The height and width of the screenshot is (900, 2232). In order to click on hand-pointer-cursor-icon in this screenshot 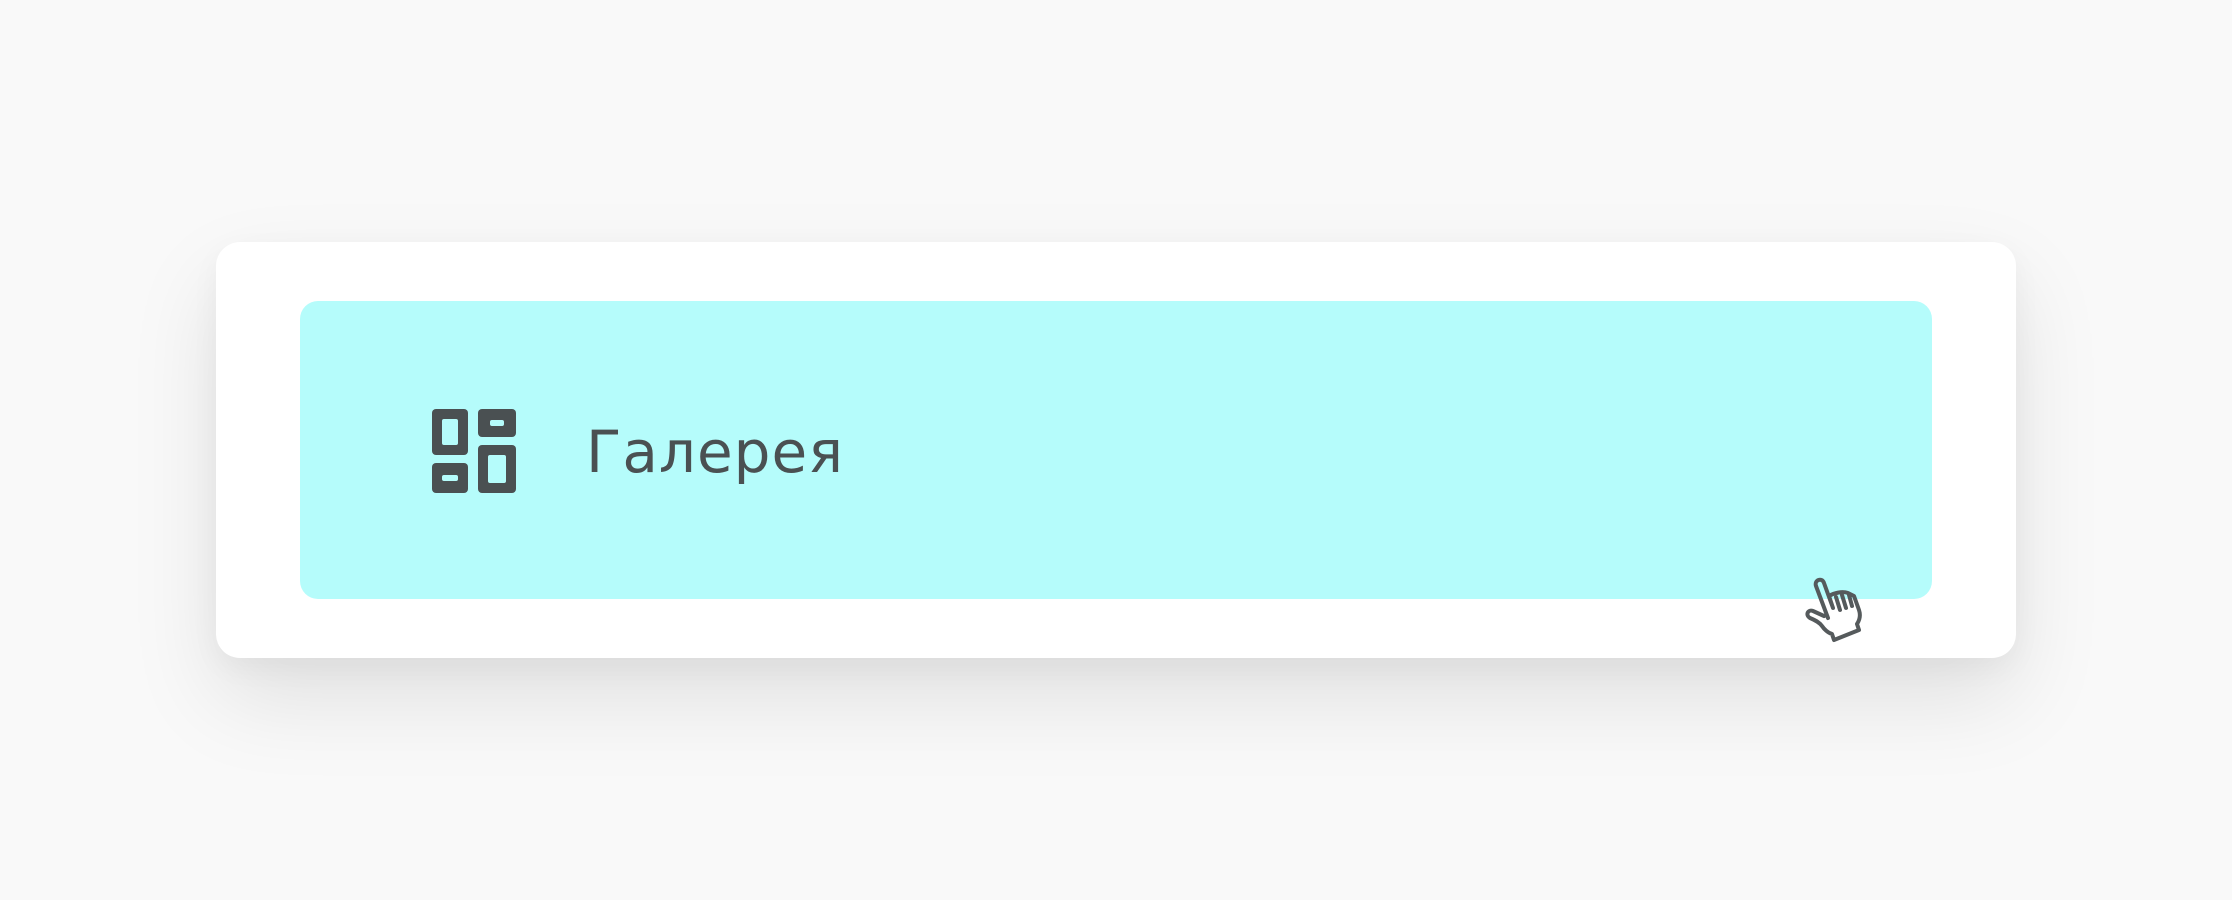, I will do `click(1844, 614)`.